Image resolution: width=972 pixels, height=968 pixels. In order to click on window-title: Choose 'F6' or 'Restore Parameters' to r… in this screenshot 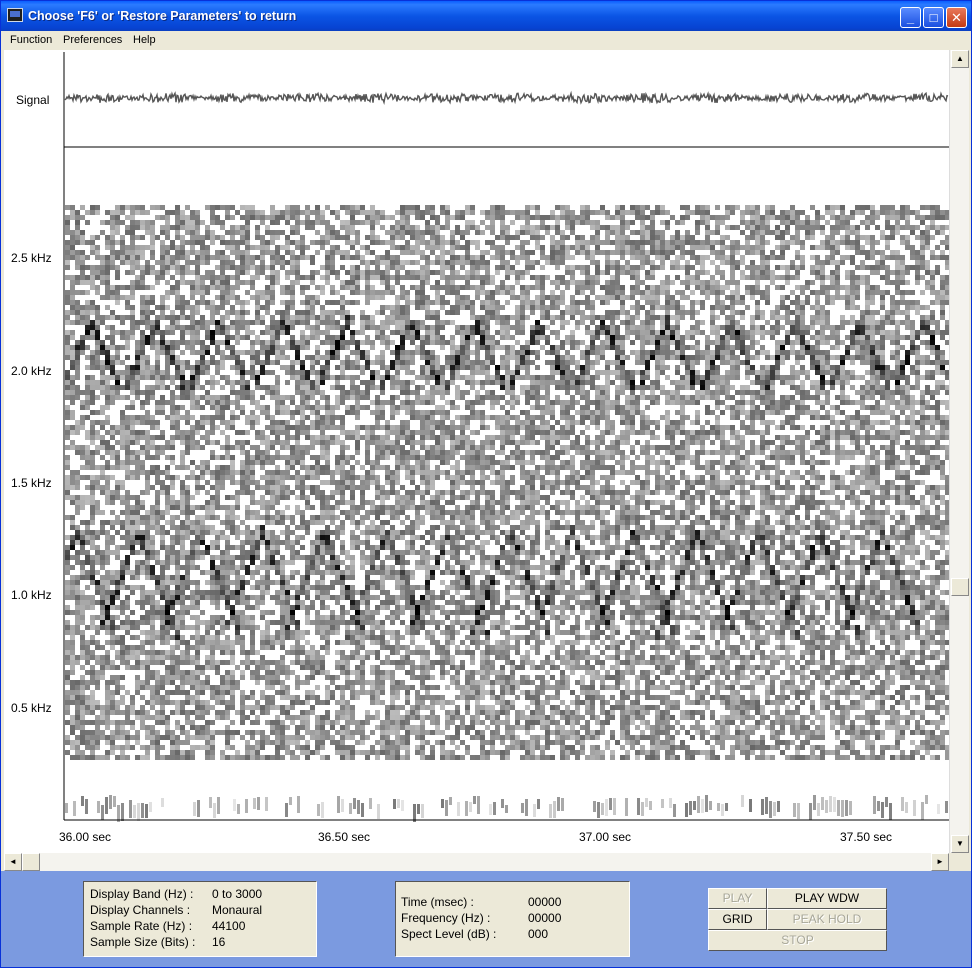, I will do `click(162, 16)`.